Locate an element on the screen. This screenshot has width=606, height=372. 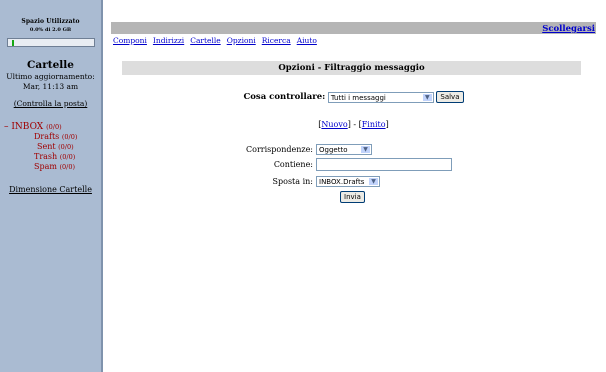
folder-drafts: Drafts (0/0) is located at coordinates (50, 137).